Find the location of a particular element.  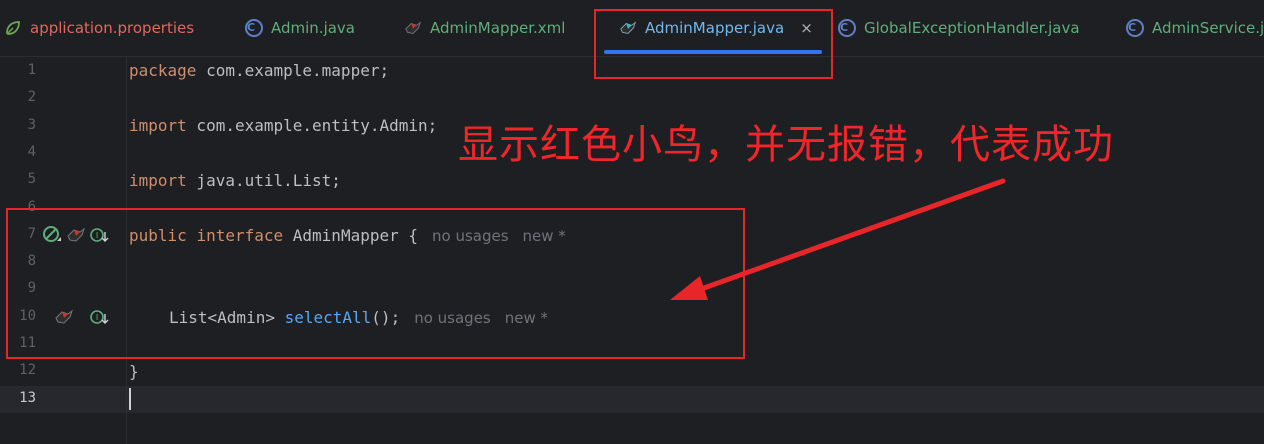

annotation-arrow-icon is located at coordinates (838, 239).